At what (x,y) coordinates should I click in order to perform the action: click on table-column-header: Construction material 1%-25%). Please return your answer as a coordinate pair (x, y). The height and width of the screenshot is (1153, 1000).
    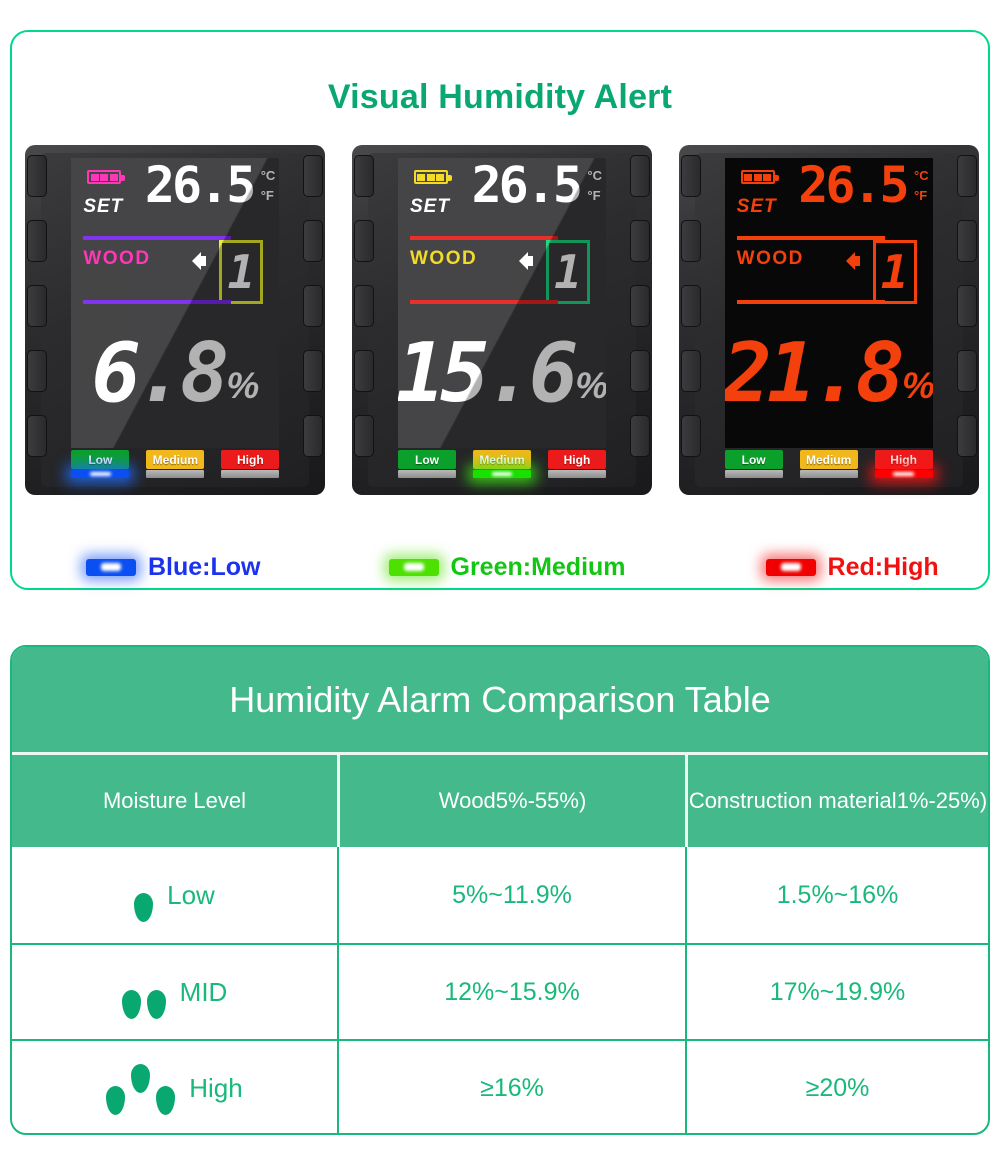
    Looking at the image, I should click on (836, 801).